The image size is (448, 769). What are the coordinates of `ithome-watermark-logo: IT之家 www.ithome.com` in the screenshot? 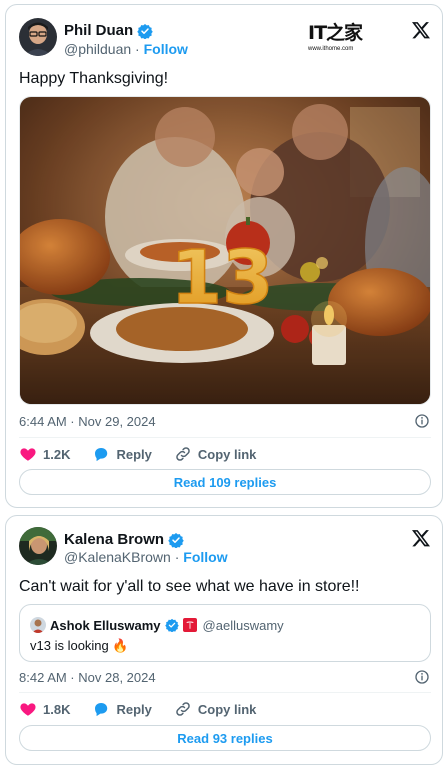 It's located at (336, 41).